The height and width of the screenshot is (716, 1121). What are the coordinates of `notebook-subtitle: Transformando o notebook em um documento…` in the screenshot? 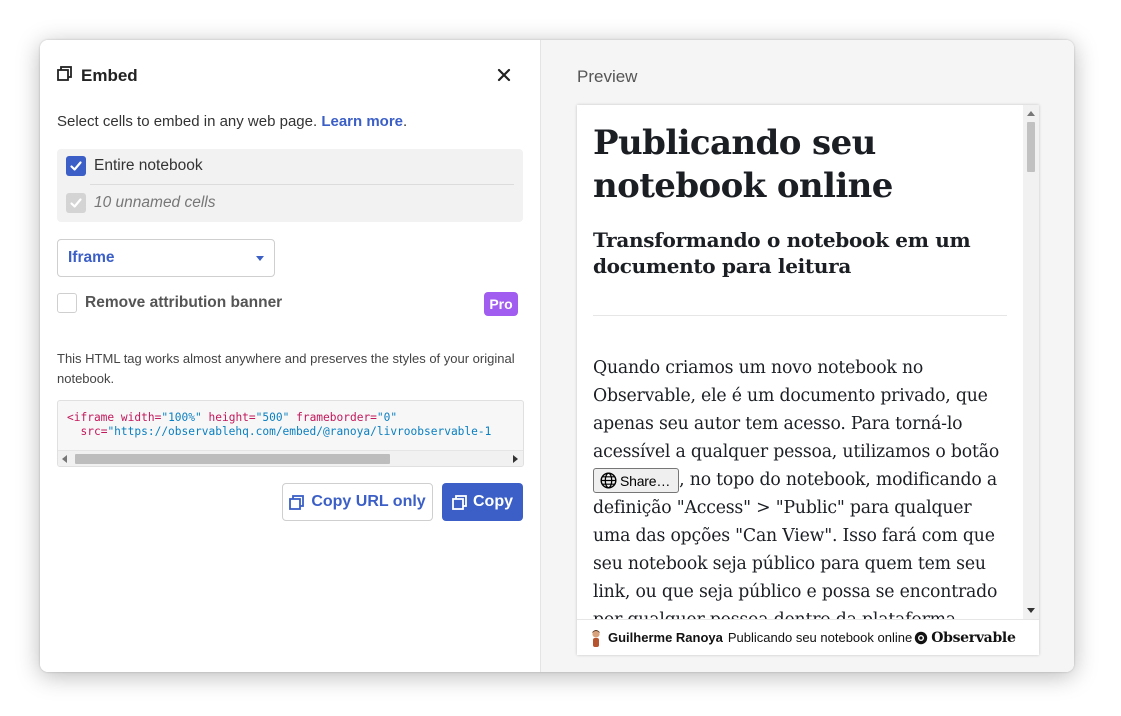 It's located at (782, 253).